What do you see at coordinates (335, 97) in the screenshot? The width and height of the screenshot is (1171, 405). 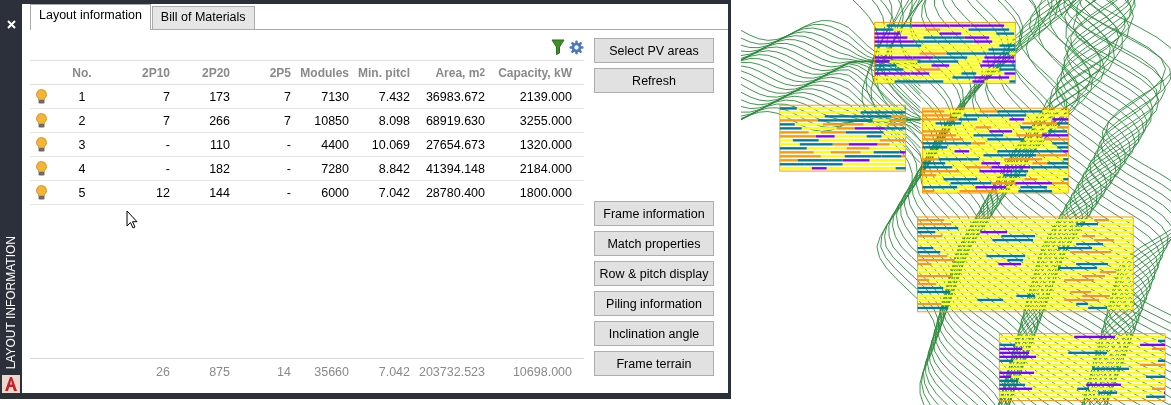 I see `table-cell-text: 7130` at bounding box center [335, 97].